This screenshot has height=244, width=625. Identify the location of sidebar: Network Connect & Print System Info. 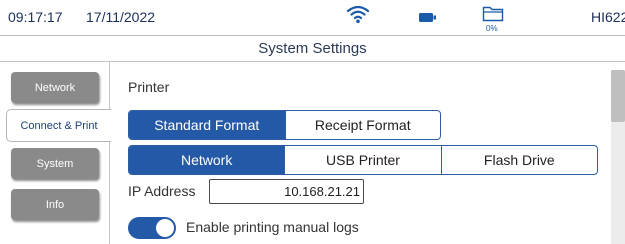
(55, 153).